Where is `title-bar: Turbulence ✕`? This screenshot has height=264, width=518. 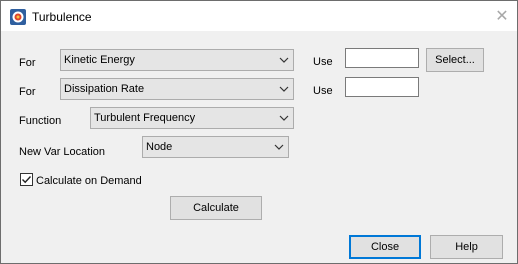
title-bar: Turbulence ✕ is located at coordinates (259, 16).